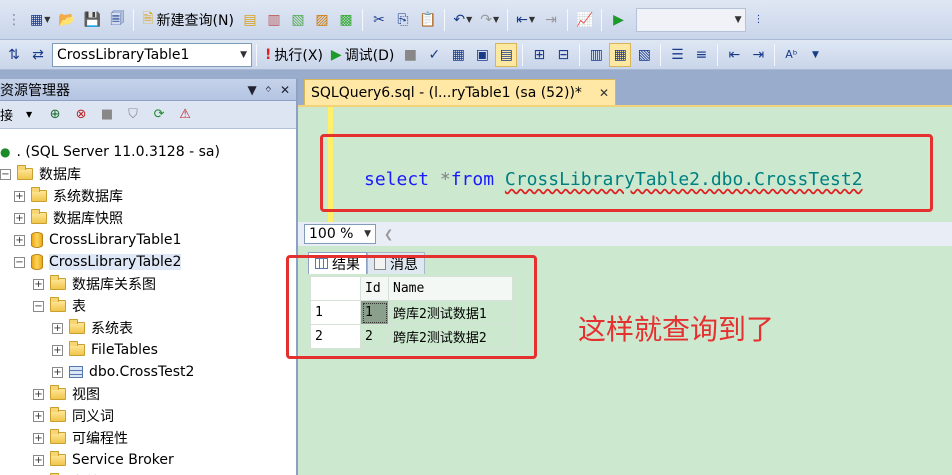 The image size is (952, 475). What do you see at coordinates (133, 115) in the screenshot?
I see `filter-icon: ⛉` at bounding box center [133, 115].